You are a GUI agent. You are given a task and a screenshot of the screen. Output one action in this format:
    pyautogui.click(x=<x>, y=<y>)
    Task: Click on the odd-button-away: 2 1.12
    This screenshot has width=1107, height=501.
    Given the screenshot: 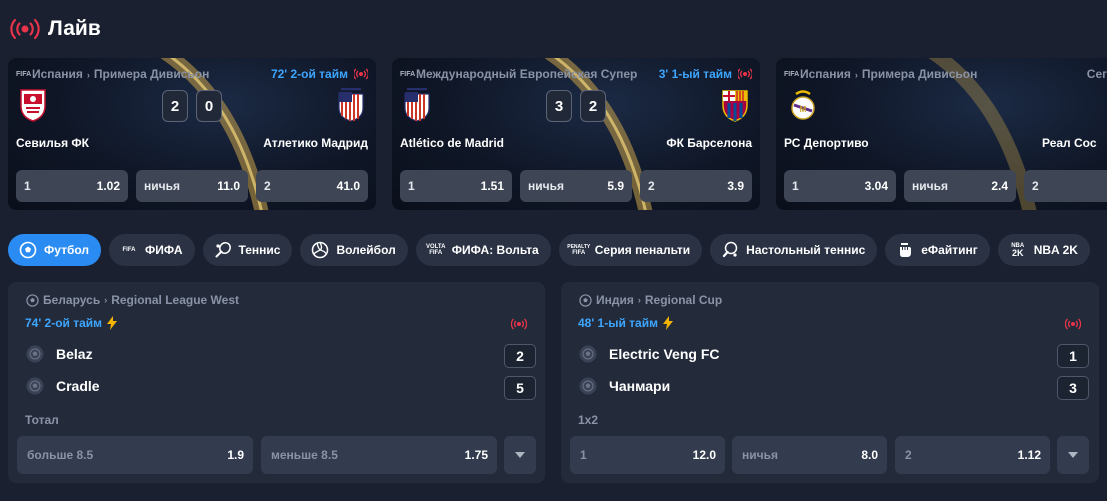 What is the action you would take?
    pyautogui.click(x=972, y=455)
    